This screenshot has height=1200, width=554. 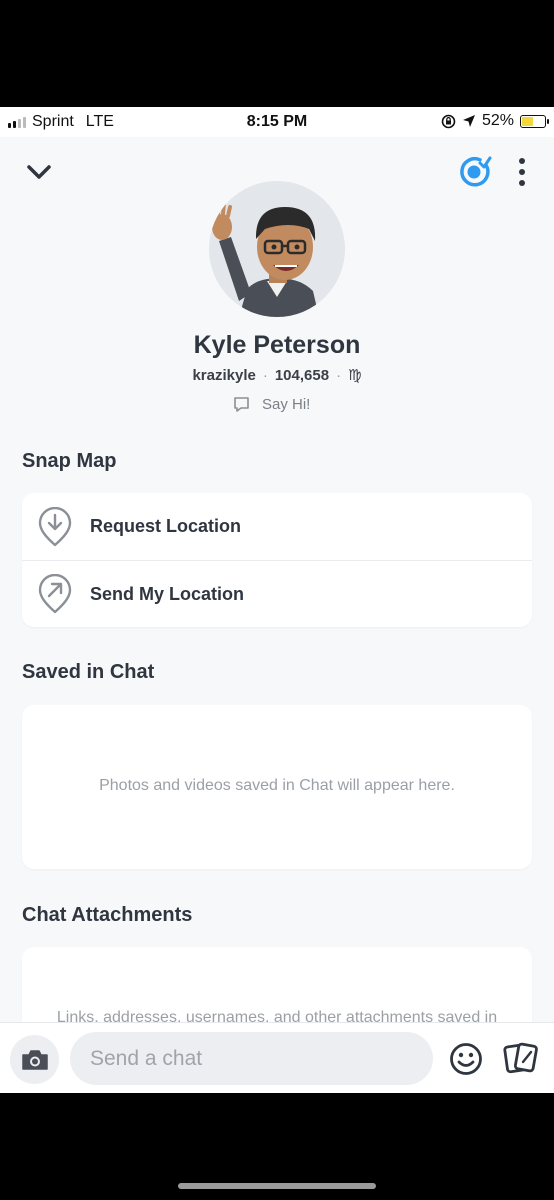 What do you see at coordinates (497, 120) in the screenshot?
I see `battery-percent: 52%` at bounding box center [497, 120].